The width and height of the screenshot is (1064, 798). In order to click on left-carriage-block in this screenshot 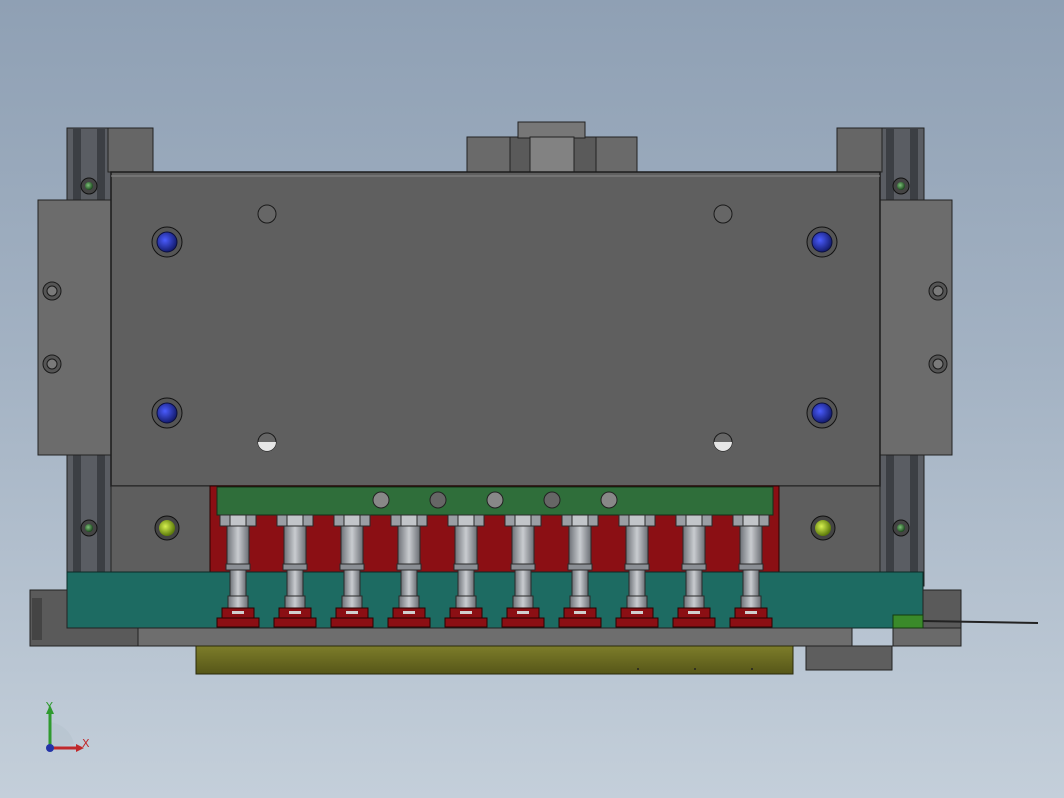, I will do `click(74, 327)`.